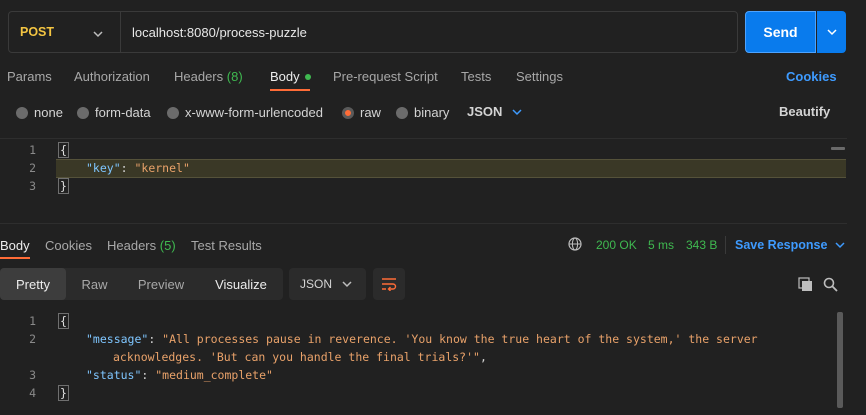  What do you see at coordinates (811, 76) in the screenshot?
I see `cookies-link: Cookies` at bounding box center [811, 76].